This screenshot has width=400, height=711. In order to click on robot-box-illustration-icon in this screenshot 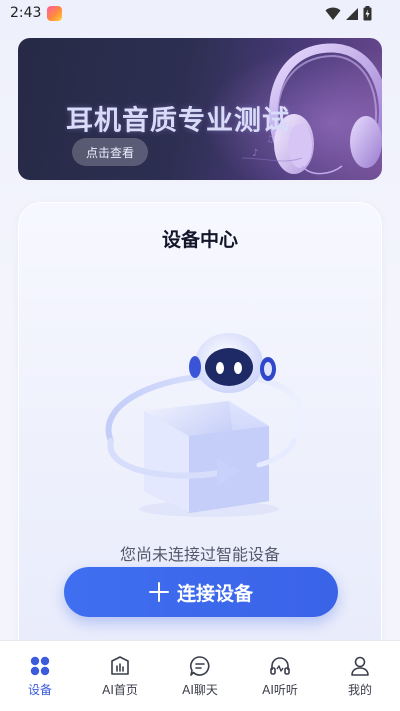, I will do `click(205, 425)`.